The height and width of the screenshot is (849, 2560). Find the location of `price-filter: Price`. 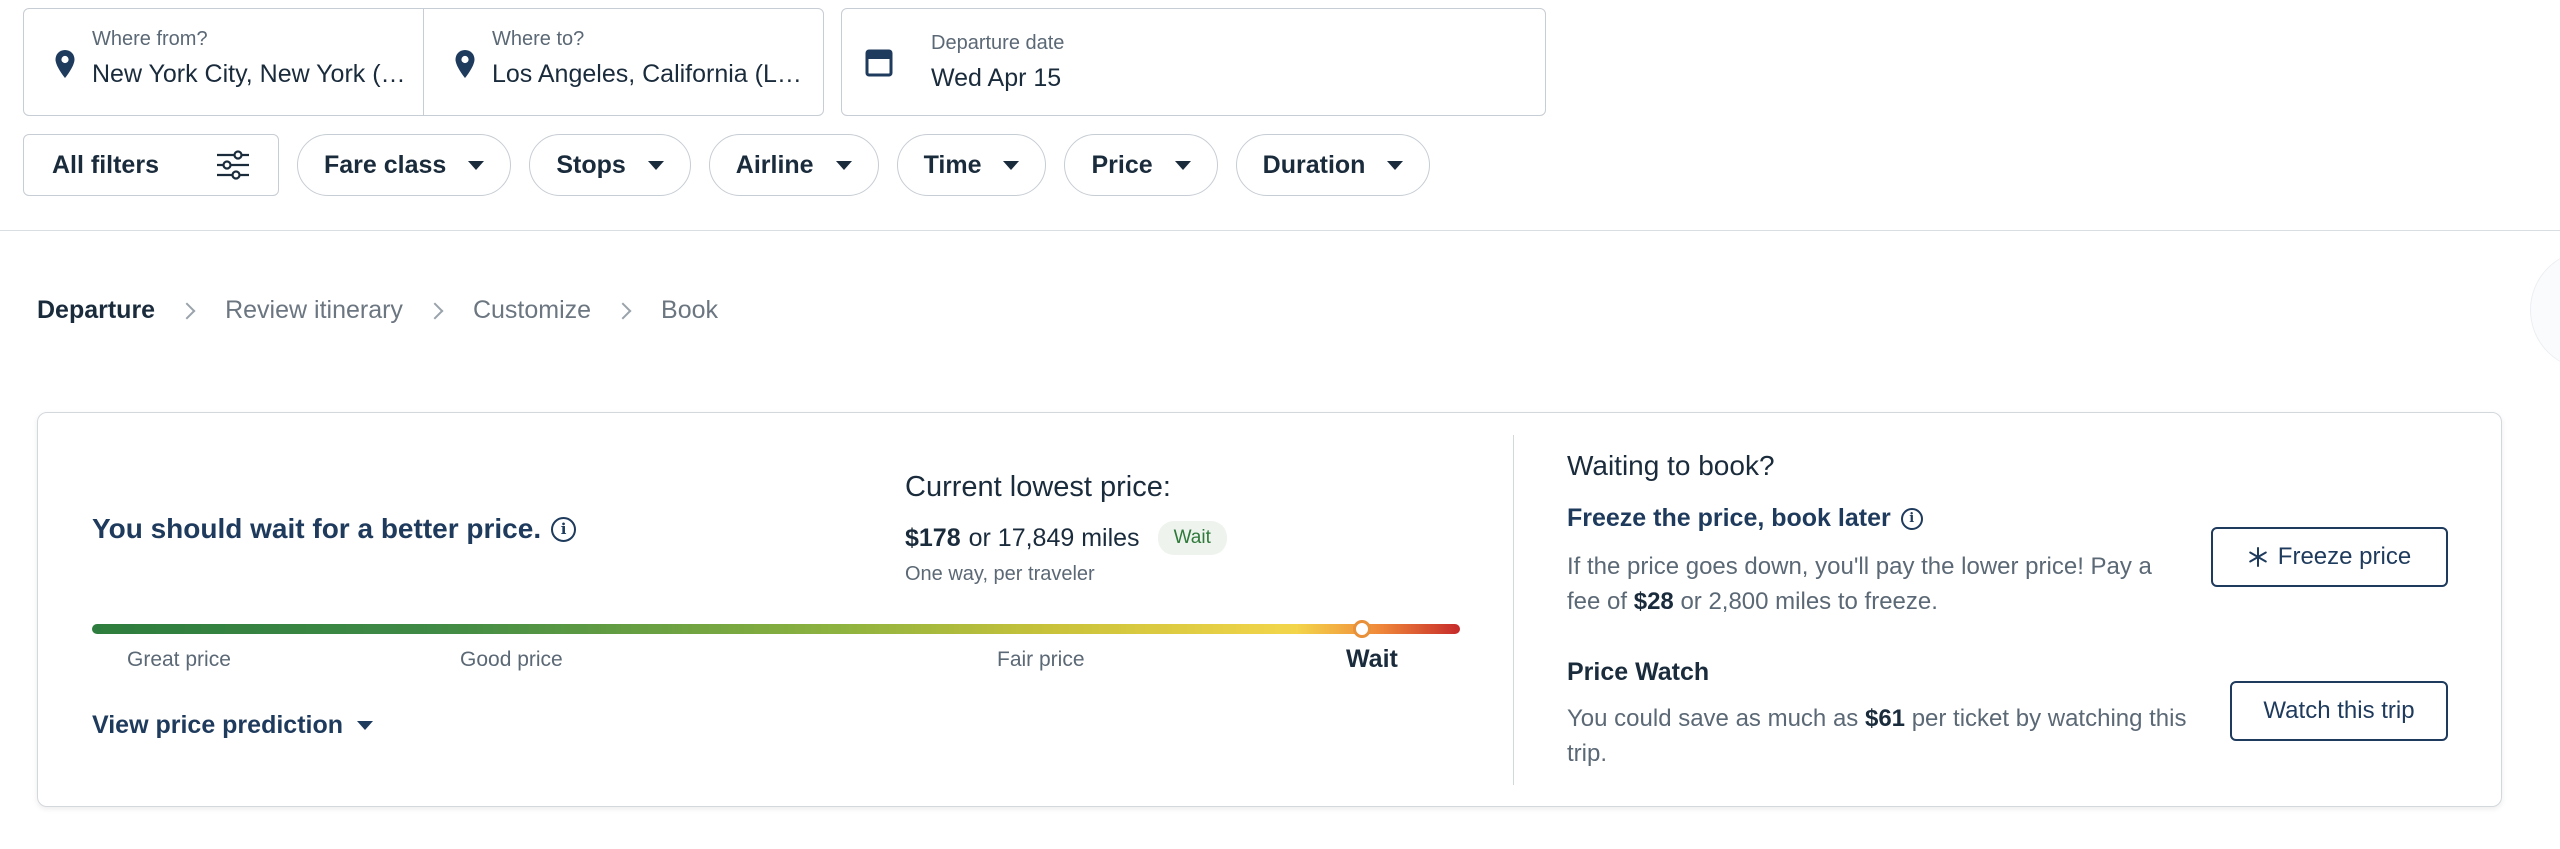

price-filter: Price is located at coordinates (1141, 165).